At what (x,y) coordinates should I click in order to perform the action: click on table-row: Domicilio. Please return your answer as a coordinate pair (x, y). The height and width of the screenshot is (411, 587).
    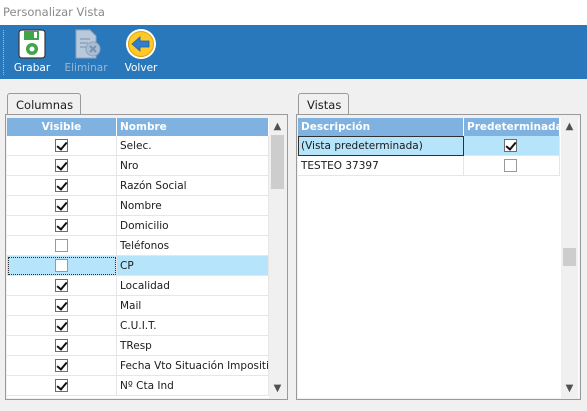
    Looking at the image, I should click on (138, 226).